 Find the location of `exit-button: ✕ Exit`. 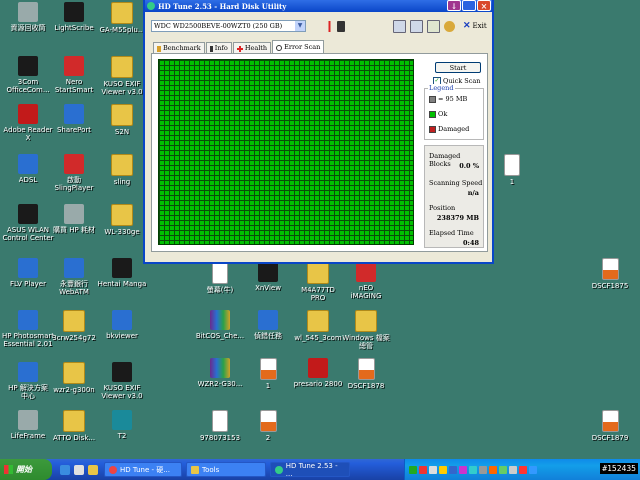

exit-button: ✕ Exit is located at coordinates (475, 26).